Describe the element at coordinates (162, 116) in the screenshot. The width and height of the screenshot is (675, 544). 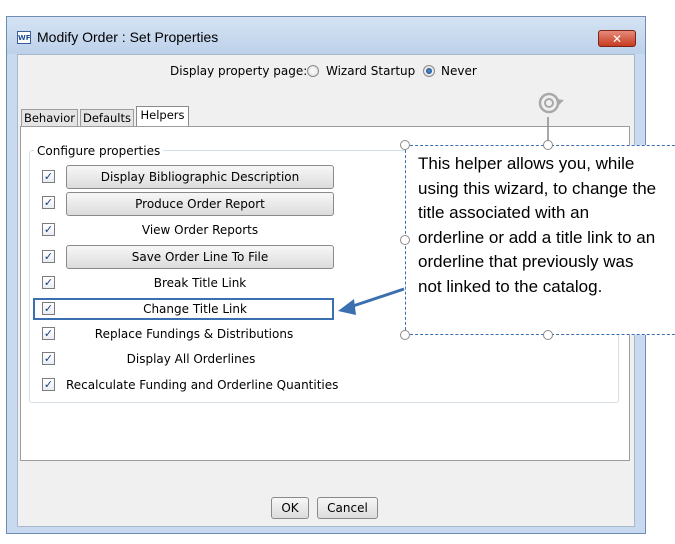
I see `tab-helpers: Helpers` at that location.